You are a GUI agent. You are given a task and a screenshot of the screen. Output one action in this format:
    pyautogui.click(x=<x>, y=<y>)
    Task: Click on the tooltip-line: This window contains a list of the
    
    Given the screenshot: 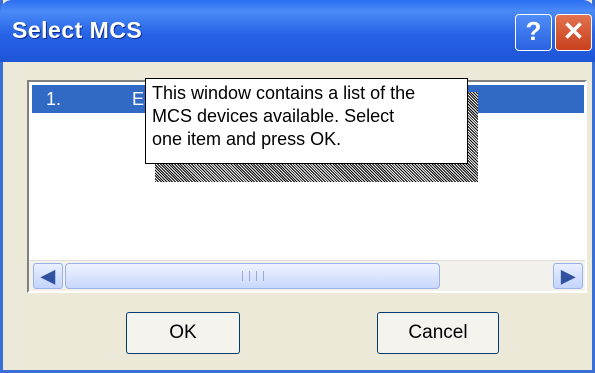 What is the action you would take?
    pyautogui.click(x=284, y=93)
    